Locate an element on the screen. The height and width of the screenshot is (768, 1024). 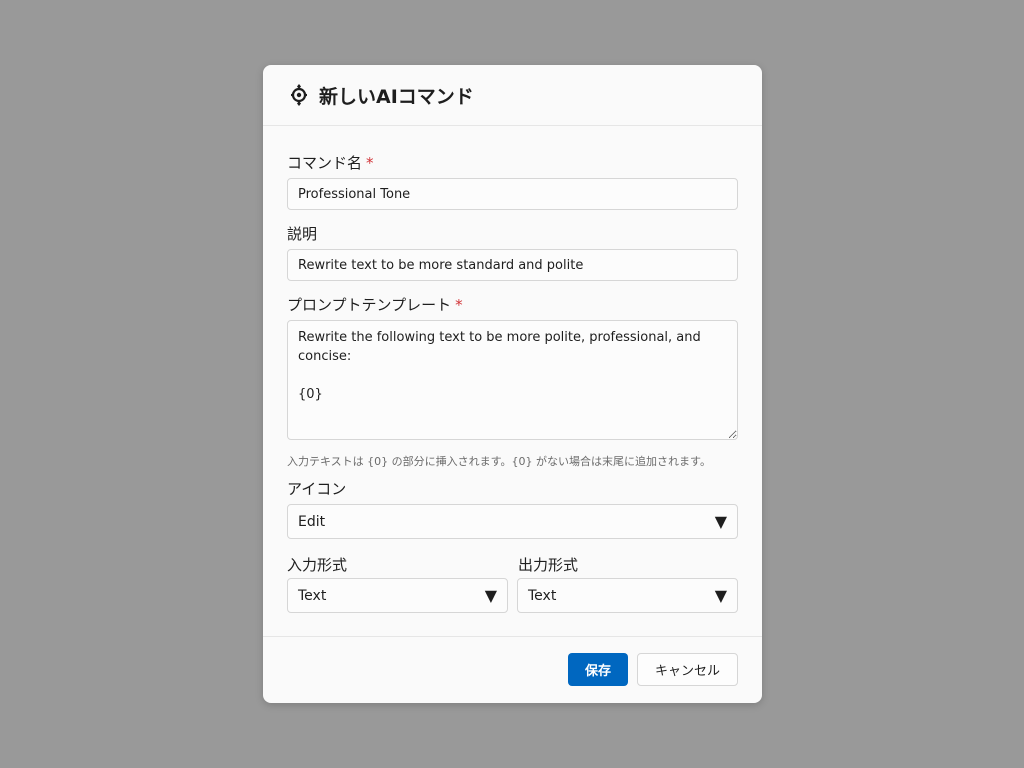
description-input is located at coordinates (512, 265).